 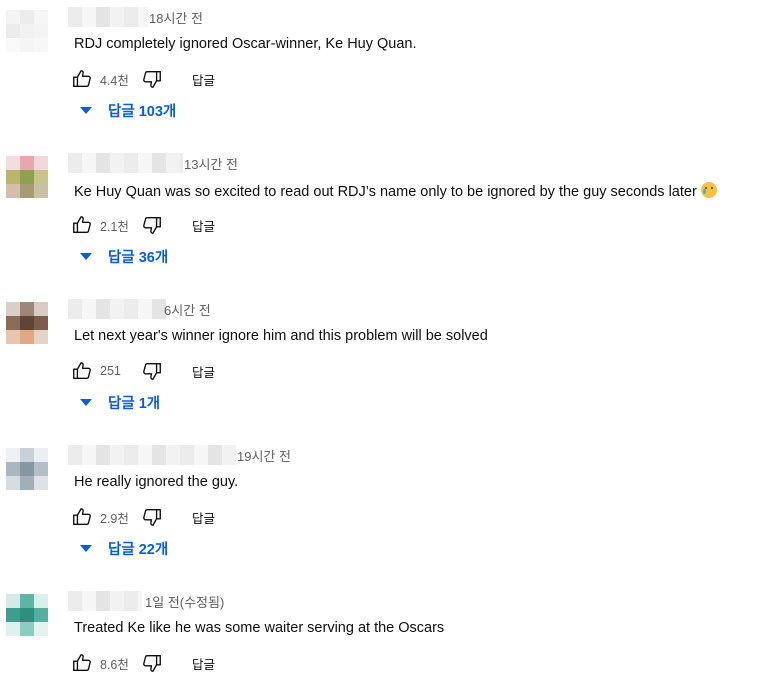 I want to click on comment-header: 13시간 전, so click(x=153, y=163).